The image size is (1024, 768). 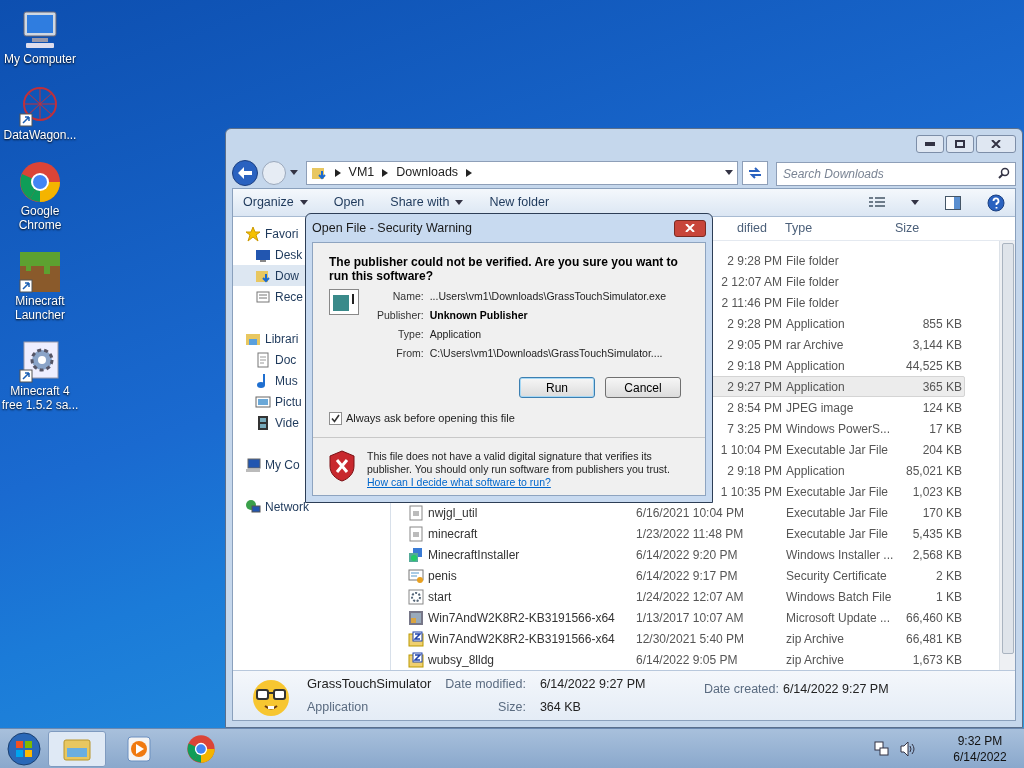 I want to click on date-cell-text: 6/16/2021 10:04 PM, so click(x=690, y=513).